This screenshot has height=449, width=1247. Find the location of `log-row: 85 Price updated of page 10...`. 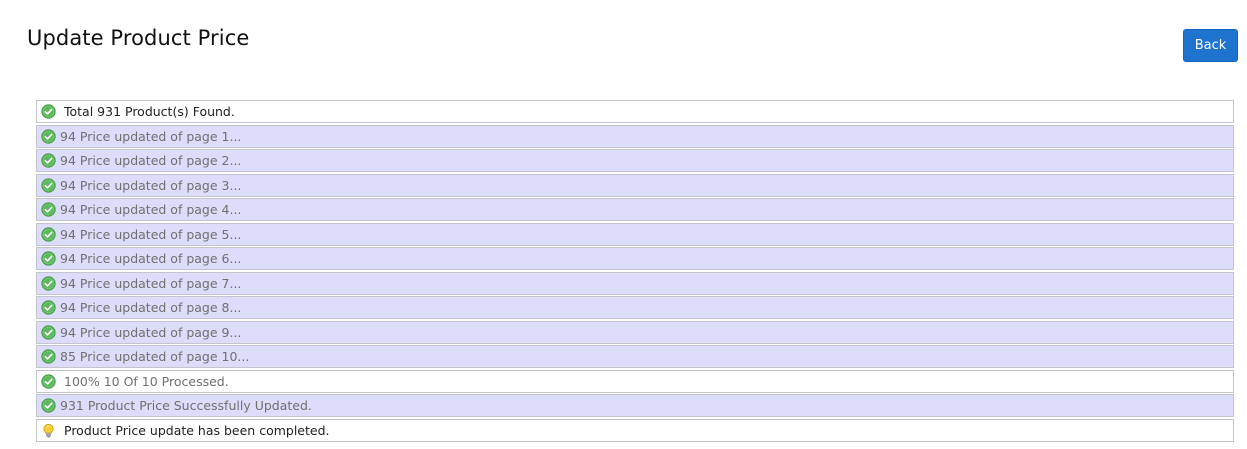

log-row: 85 Price updated of page 10... is located at coordinates (635, 356).